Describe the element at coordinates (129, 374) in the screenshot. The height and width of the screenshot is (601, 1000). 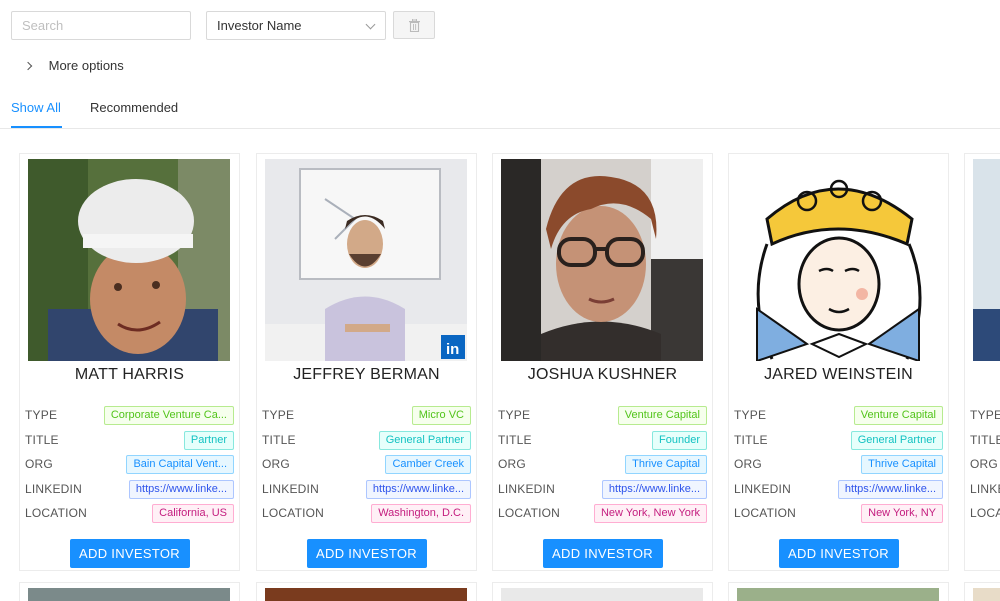
I see `investor-name: MATT HARRIS` at that location.